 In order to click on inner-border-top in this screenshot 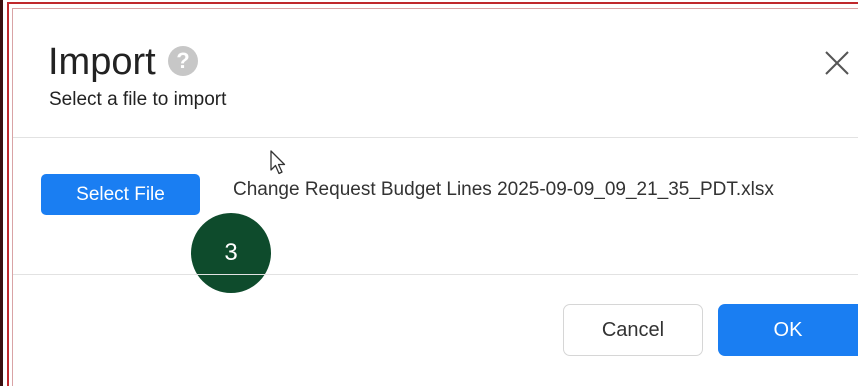, I will do `click(435, 8)`.